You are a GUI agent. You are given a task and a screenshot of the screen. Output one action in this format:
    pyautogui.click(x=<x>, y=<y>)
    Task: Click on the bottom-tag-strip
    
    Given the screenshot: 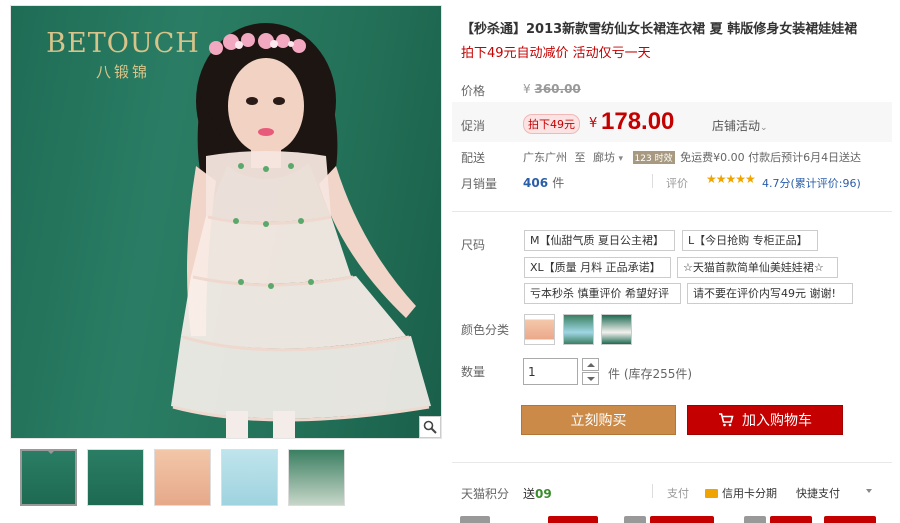 What is the action you would take?
    pyautogui.click(x=672, y=517)
    